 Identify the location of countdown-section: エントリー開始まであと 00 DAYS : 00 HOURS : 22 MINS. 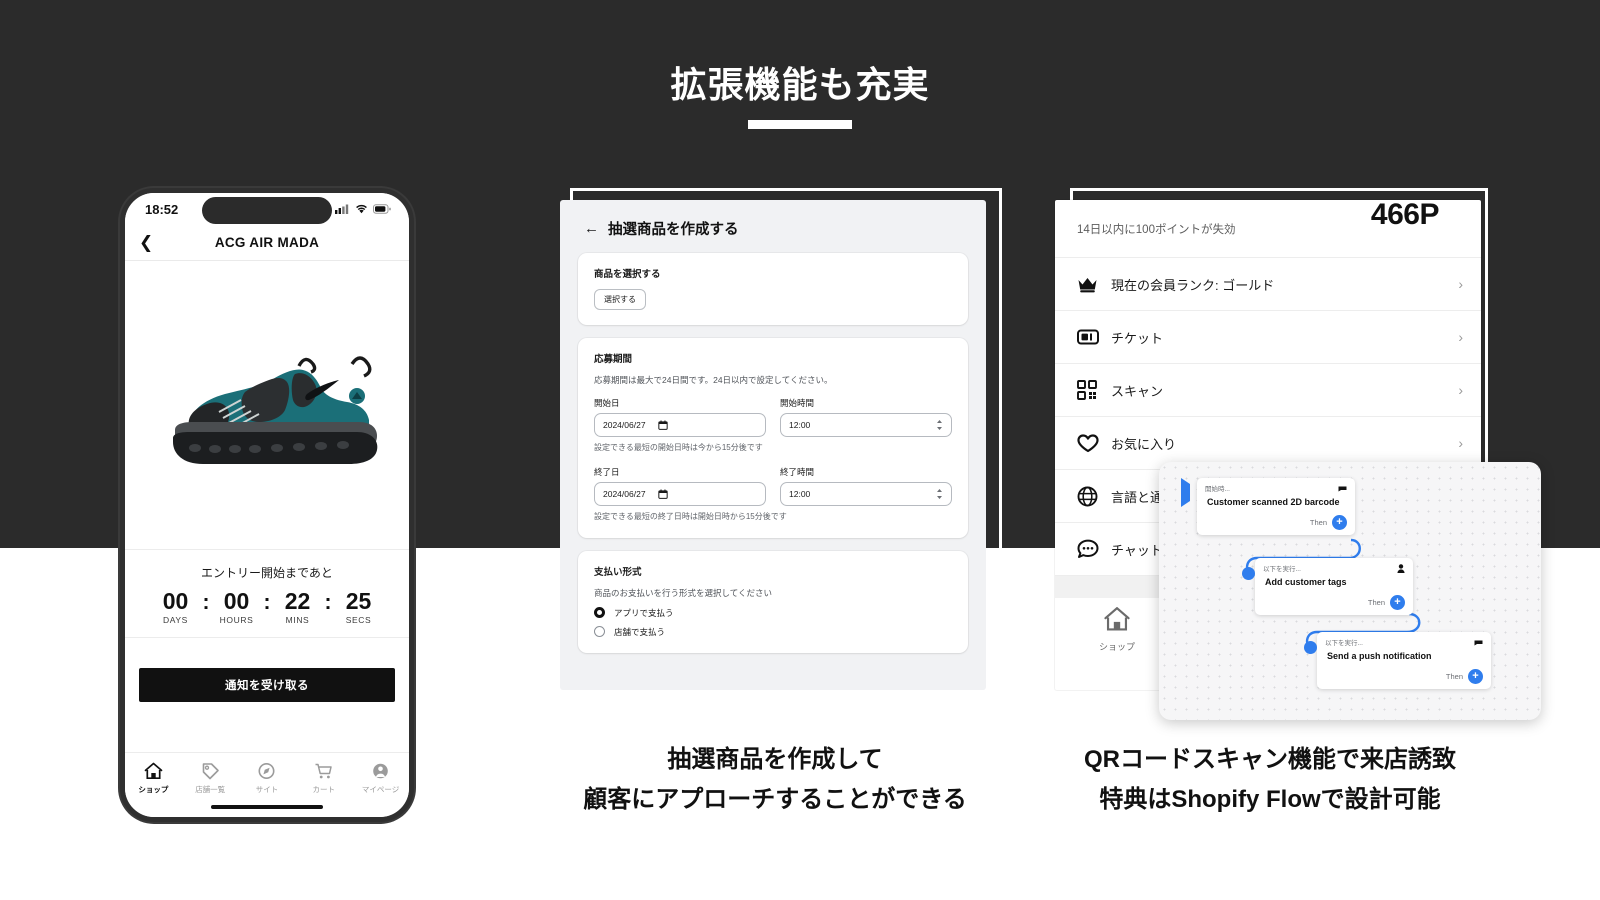
(267, 594).